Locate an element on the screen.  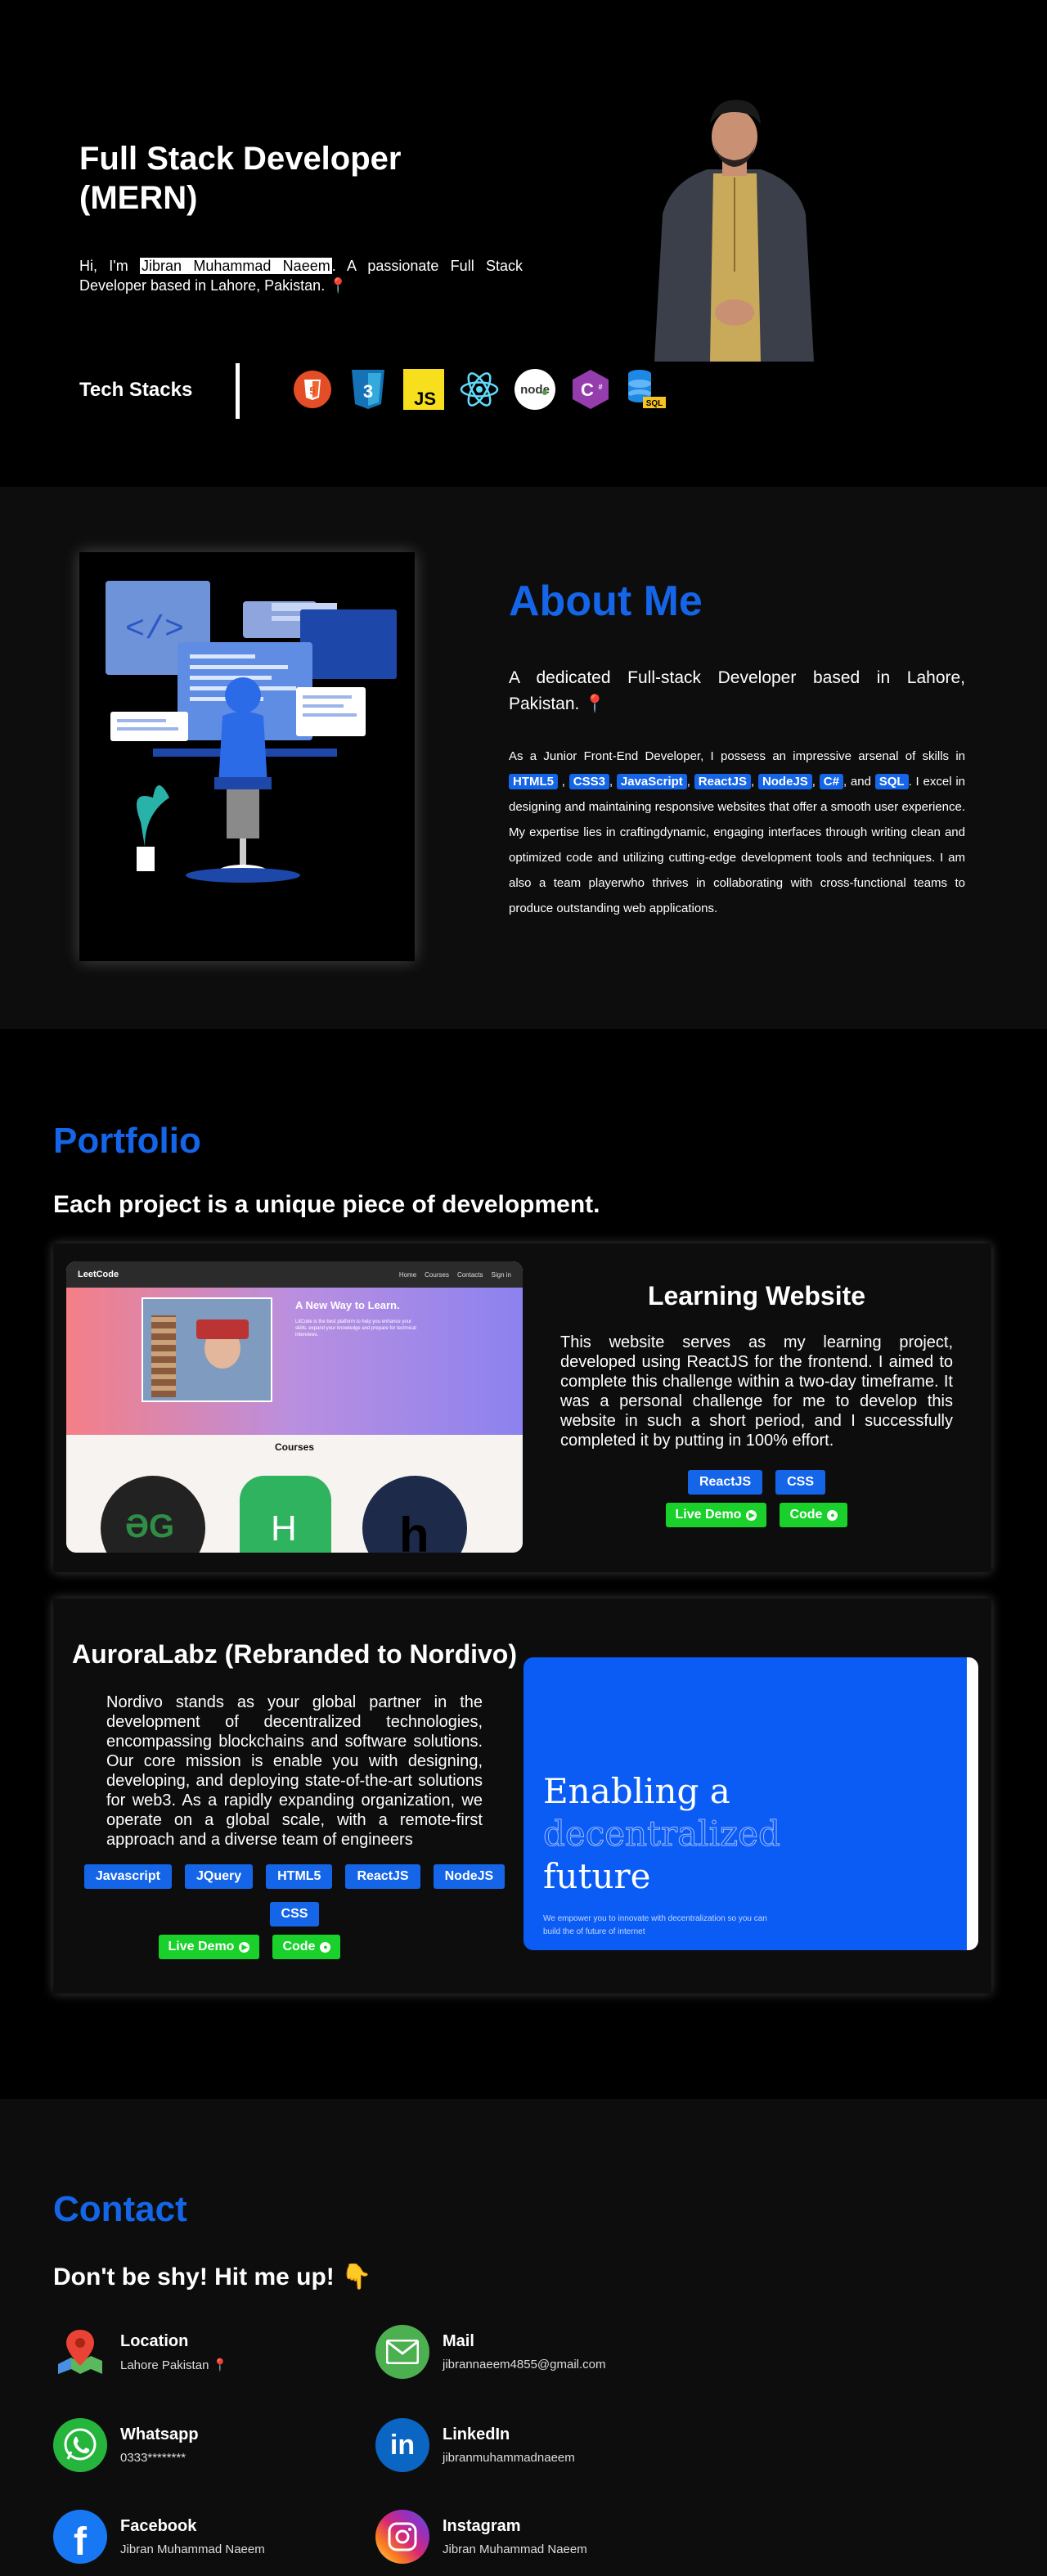
contact-location: Location Lahore Pakistan 📍 is located at coordinates (140, 2352).